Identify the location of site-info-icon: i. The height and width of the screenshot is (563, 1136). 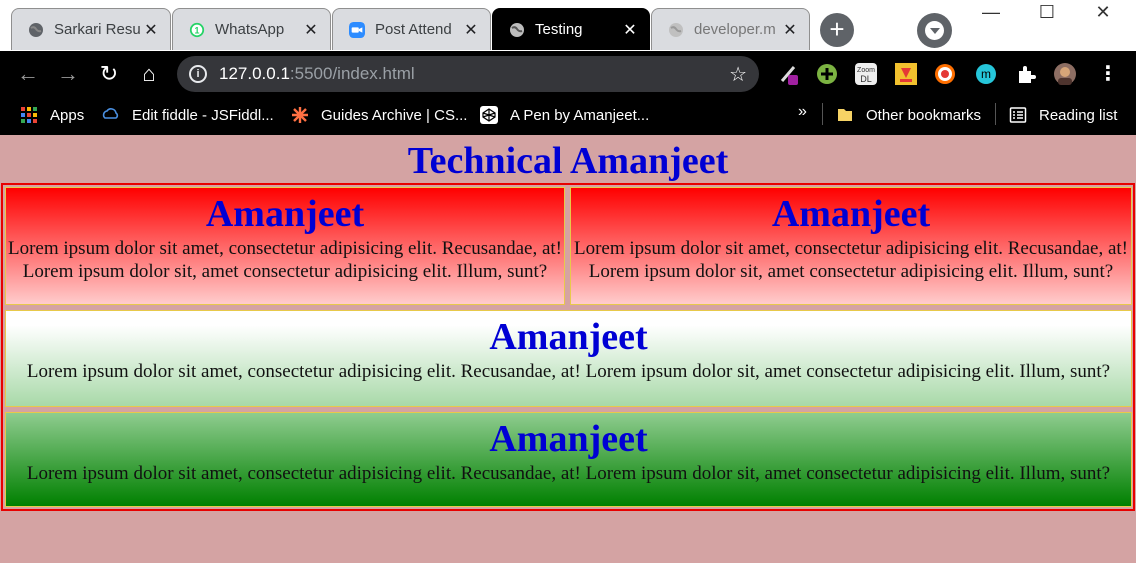
(198, 74).